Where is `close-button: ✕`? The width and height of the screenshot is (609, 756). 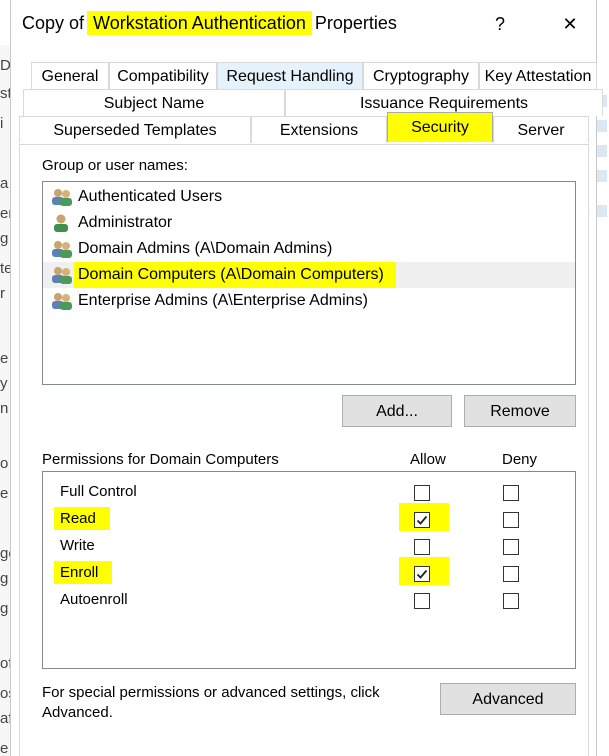
close-button: ✕ is located at coordinates (570, 24).